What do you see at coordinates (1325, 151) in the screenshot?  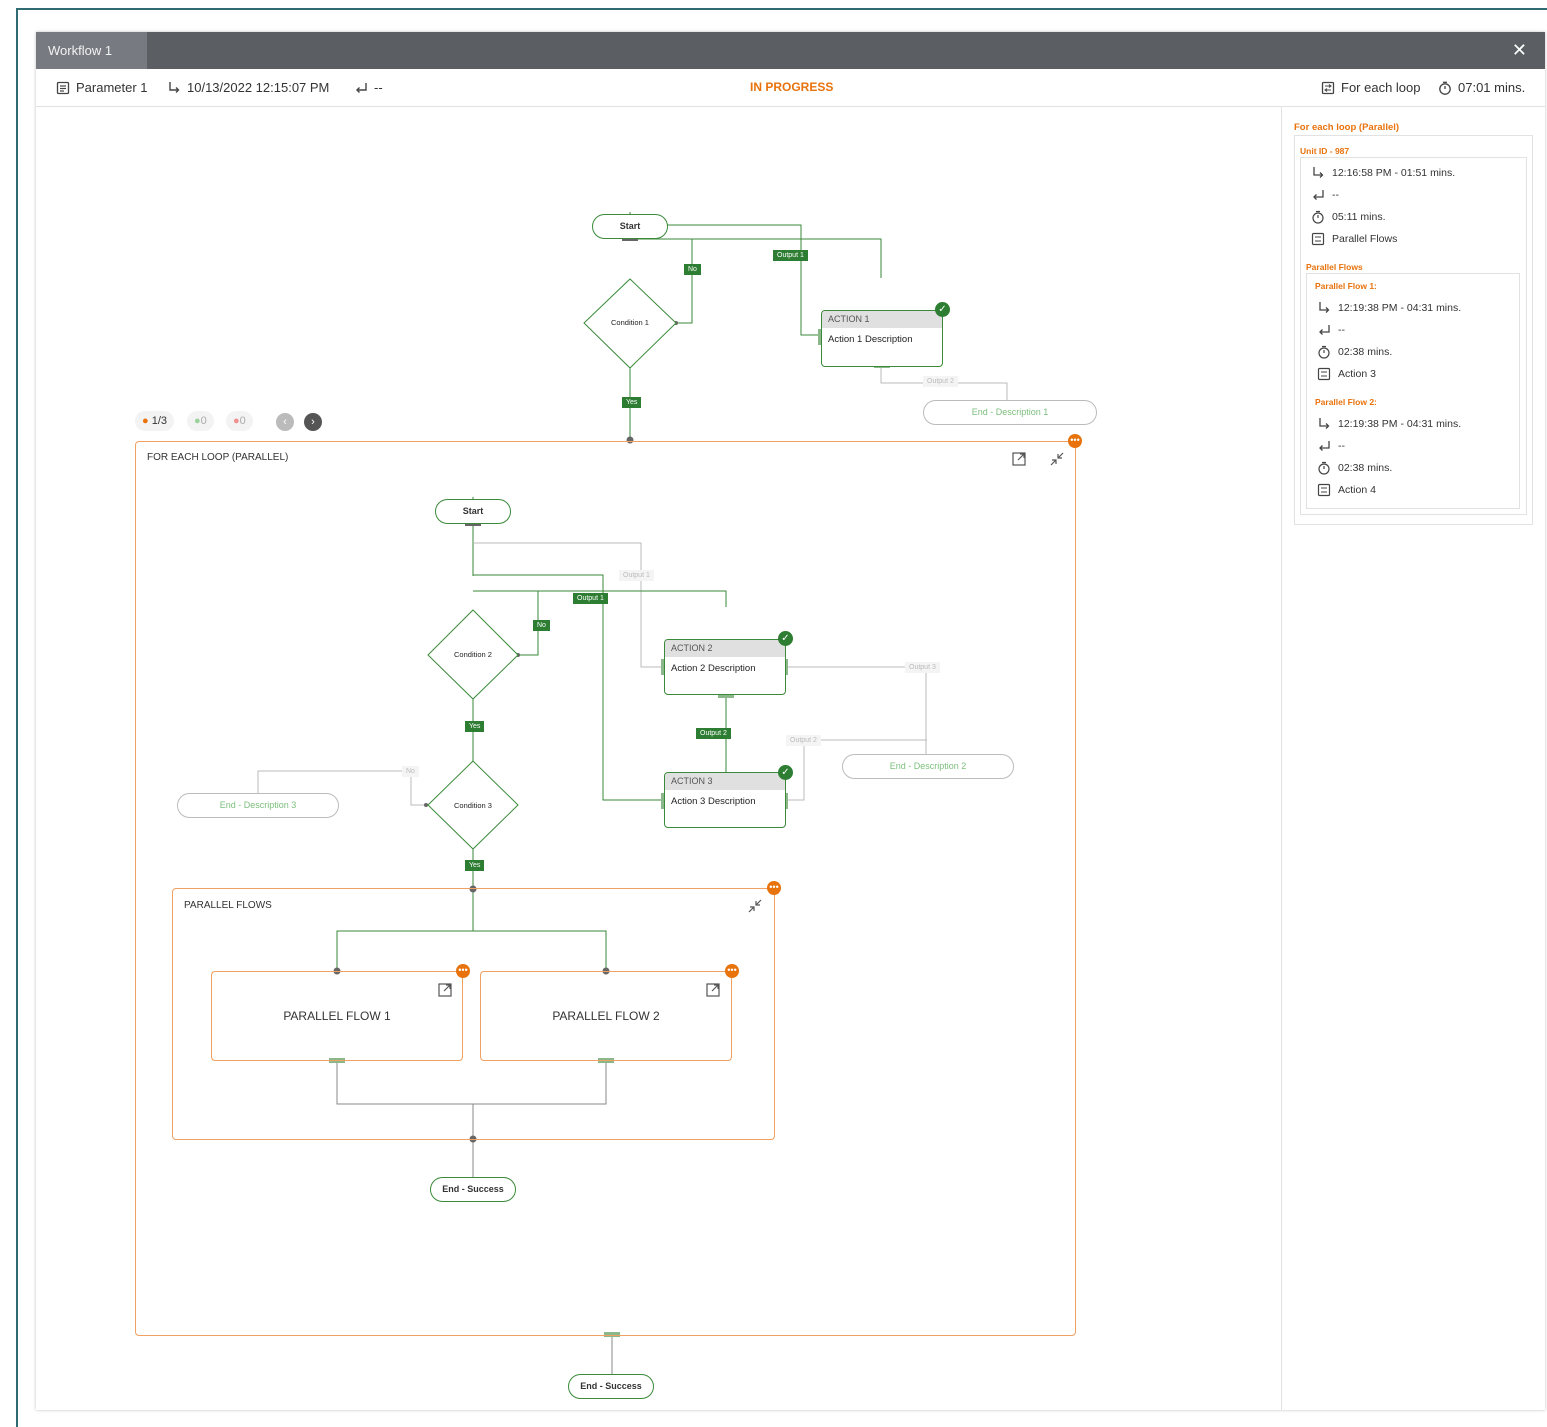 I see `unit-id: Unit ID - 987` at bounding box center [1325, 151].